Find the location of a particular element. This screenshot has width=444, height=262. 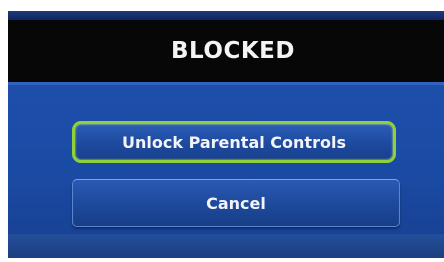

bottom-band is located at coordinates (226, 246).